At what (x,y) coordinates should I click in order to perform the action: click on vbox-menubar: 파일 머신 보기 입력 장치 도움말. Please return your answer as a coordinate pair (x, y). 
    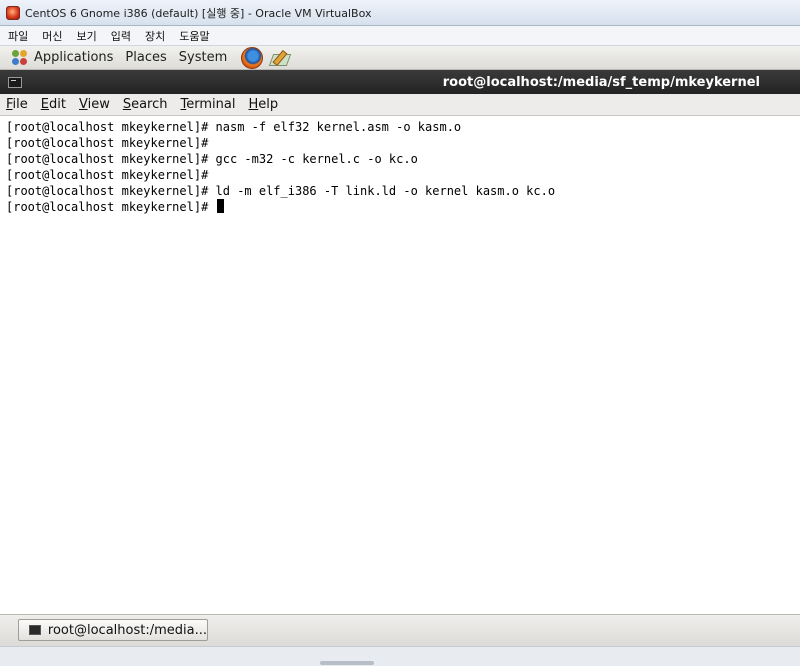
    Looking at the image, I should click on (400, 36).